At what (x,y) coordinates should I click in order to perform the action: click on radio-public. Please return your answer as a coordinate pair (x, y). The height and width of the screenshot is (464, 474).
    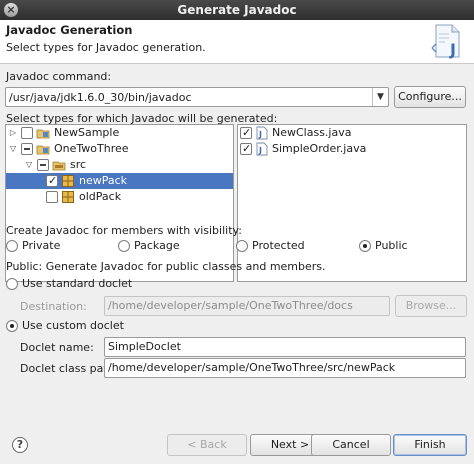
    Looking at the image, I should click on (365, 246).